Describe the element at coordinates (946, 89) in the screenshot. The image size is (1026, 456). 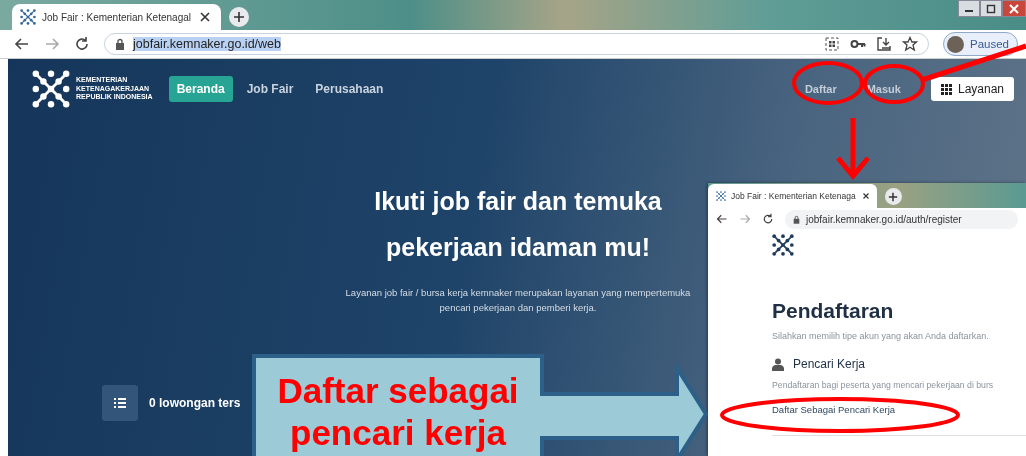
I see `grid-icon` at that location.